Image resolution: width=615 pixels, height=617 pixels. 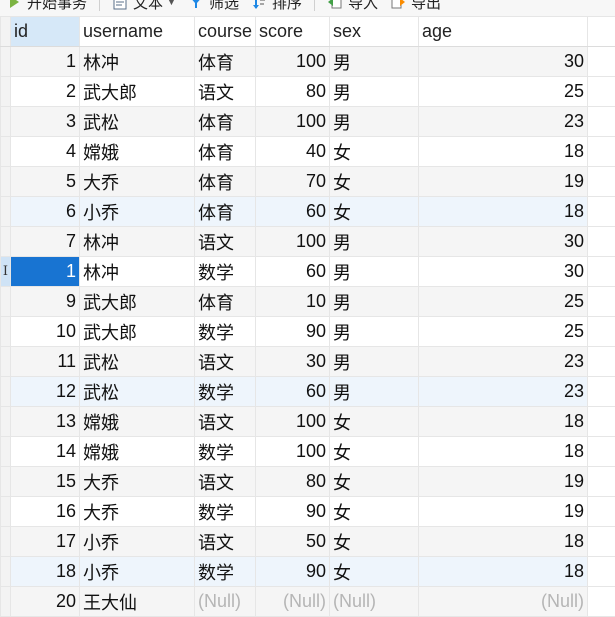 I want to click on cell-id: 16, so click(x=45, y=512).